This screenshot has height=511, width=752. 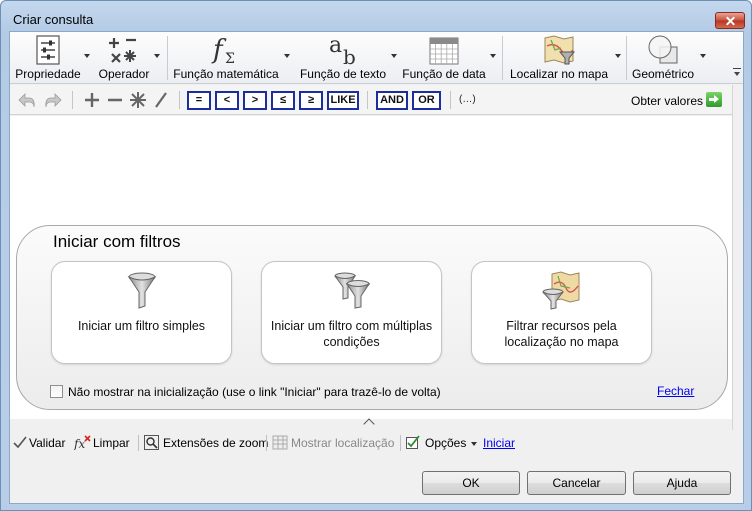 I want to click on start-link: Iniciar, so click(x=499, y=443).